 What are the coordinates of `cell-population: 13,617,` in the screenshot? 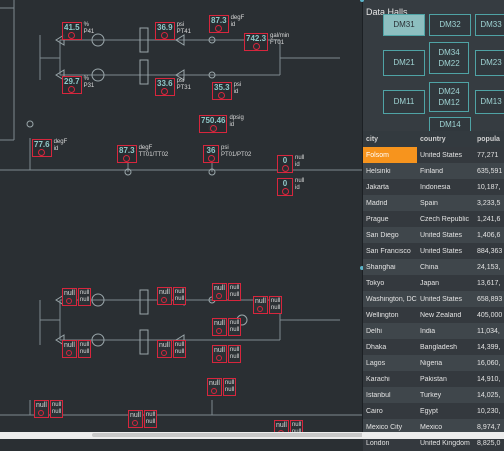 It's located at (489, 283).